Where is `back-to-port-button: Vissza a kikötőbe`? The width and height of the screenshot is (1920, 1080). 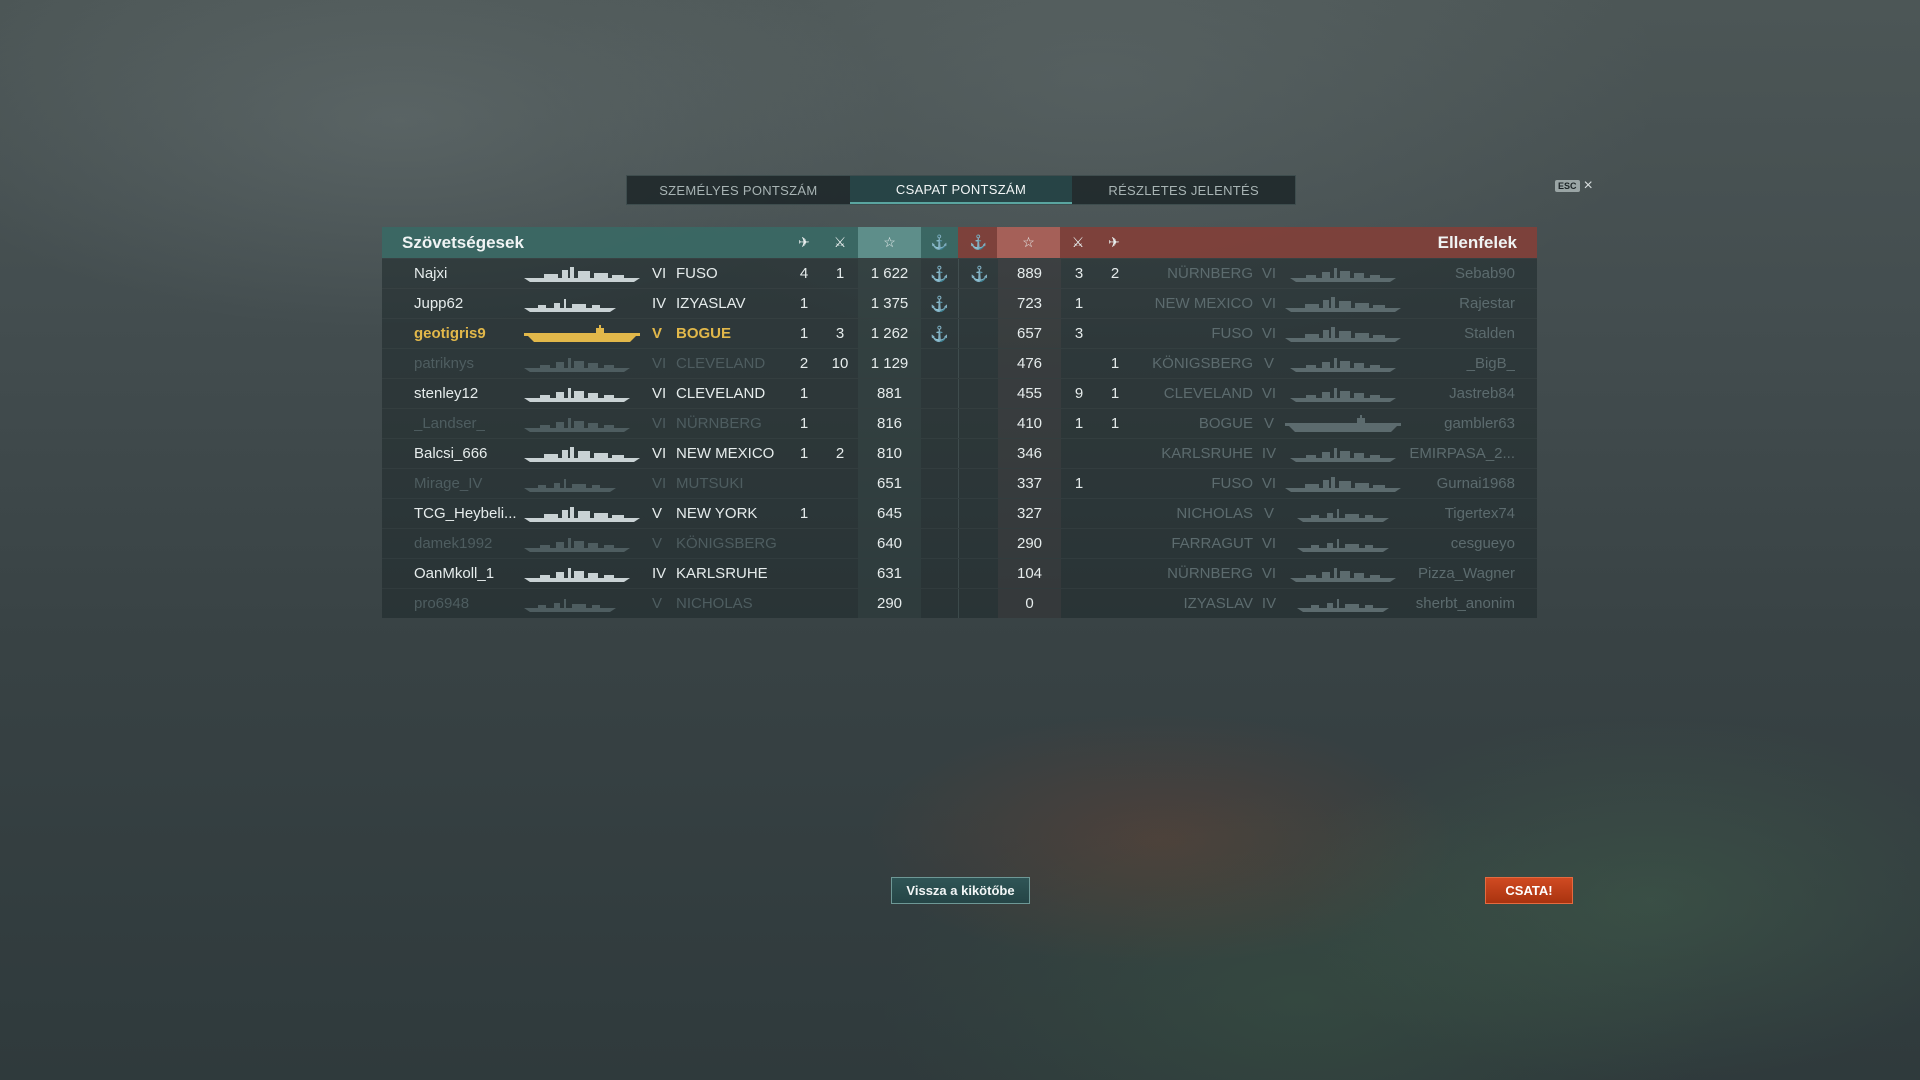
back-to-port-button: Vissza a kikötőbe is located at coordinates (960, 890).